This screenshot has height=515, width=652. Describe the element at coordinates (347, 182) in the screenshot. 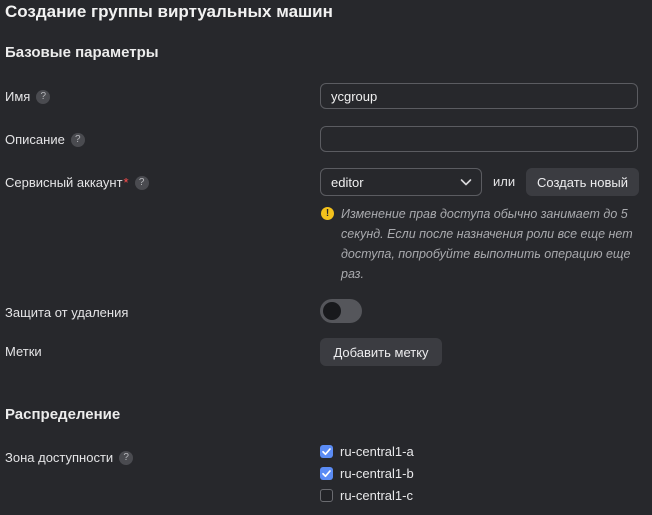

I see `service-account-selected-value: editor` at that location.